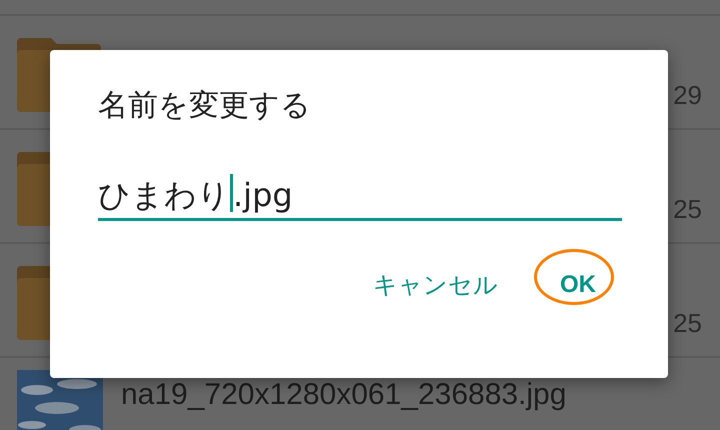 The width and height of the screenshot is (720, 430). I want to click on ok-button: OK, so click(578, 285).